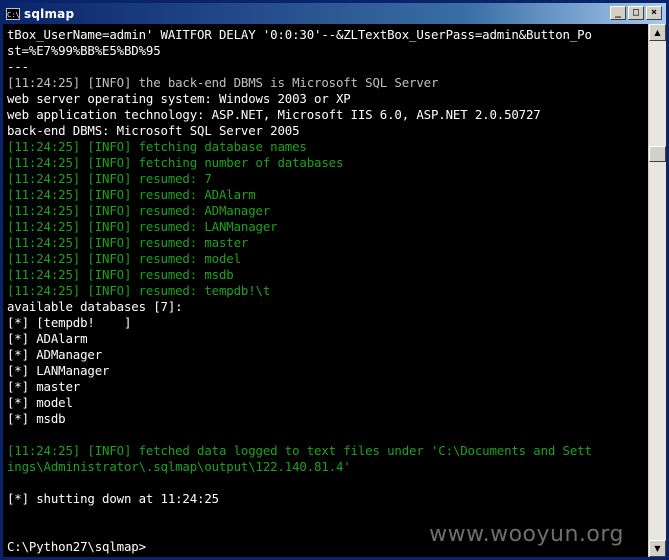 Image resolution: width=669 pixels, height=560 pixels. Describe the element at coordinates (120, 274) in the screenshot. I see `console-line: [11:24:25] [INFO] resumed: msdb` at that location.